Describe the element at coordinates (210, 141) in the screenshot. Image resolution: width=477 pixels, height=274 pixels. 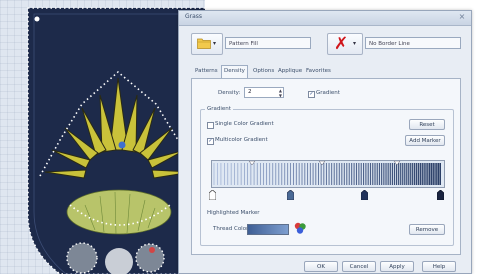
I see `multicolor-gradient-checkbox: ✓` at that location.